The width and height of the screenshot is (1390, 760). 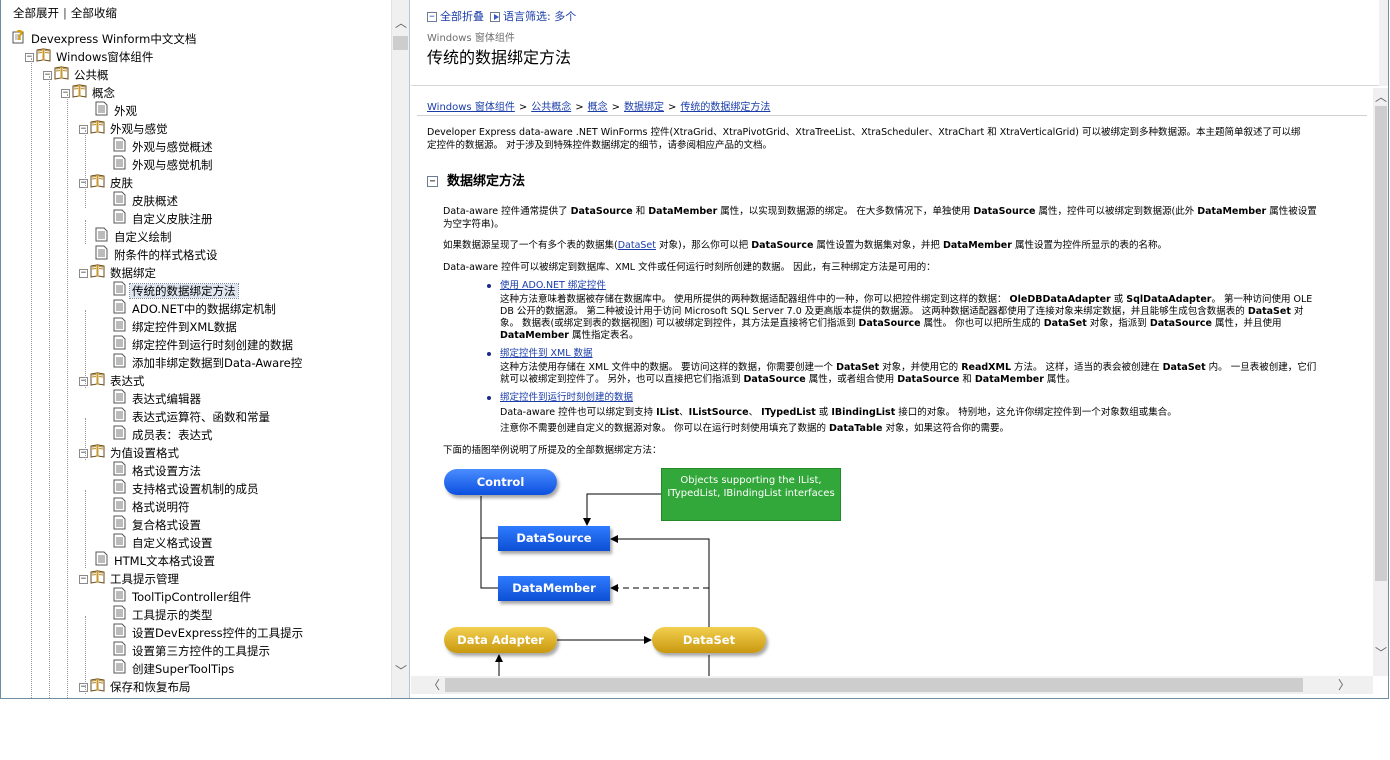 What do you see at coordinates (163, 218) in the screenshot?
I see `tree-item: 自定义皮肤注册` at bounding box center [163, 218].